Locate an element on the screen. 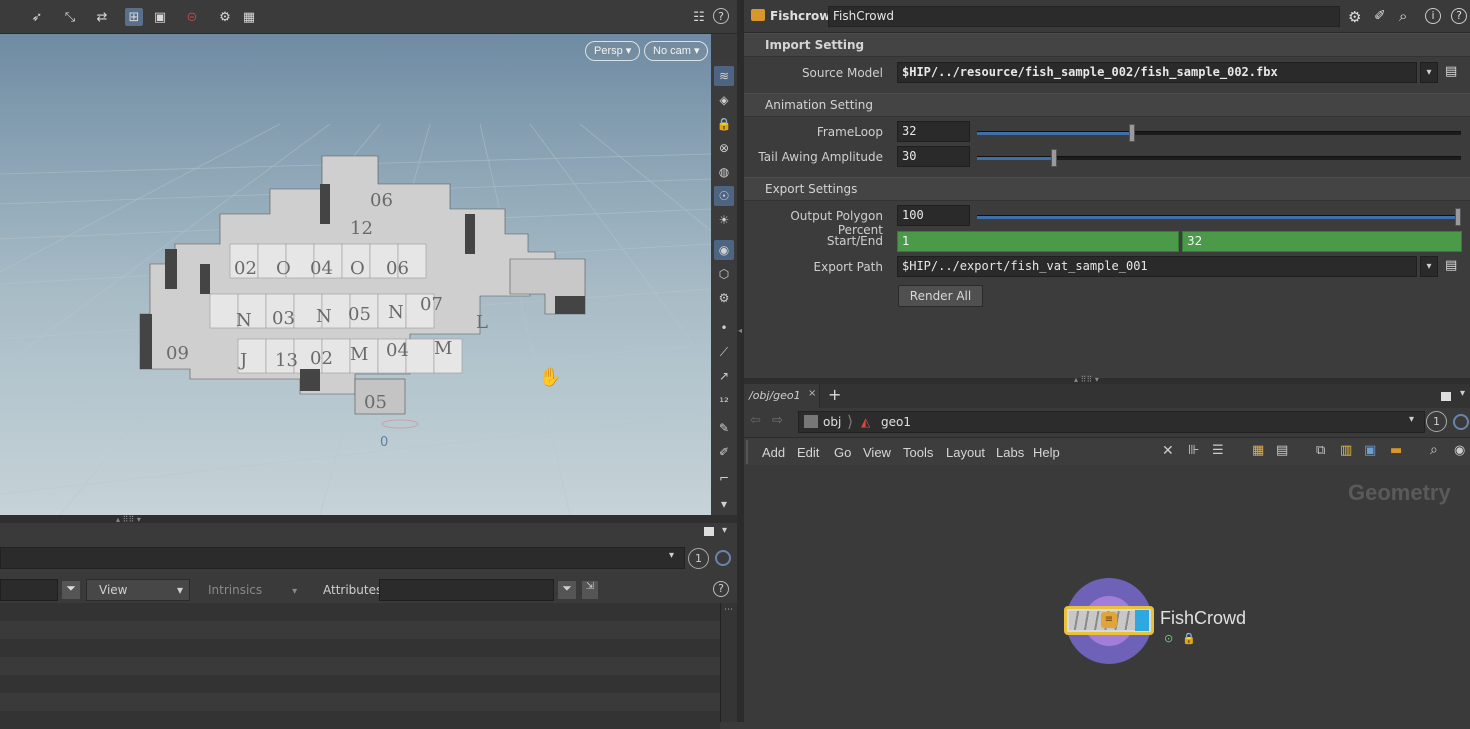 The width and height of the screenshot is (1470, 729). filter-icon: ⏷ is located at coordinates (71, 590).